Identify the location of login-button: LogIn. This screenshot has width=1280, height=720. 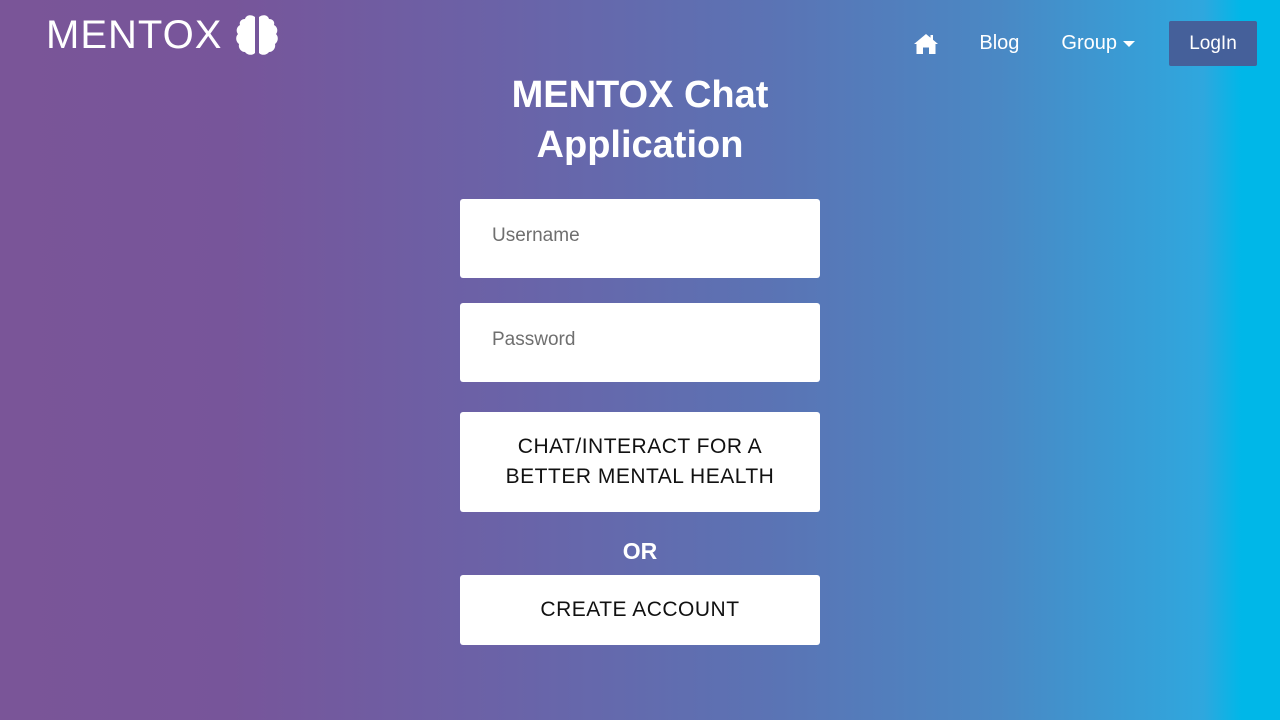
(1213, 43).